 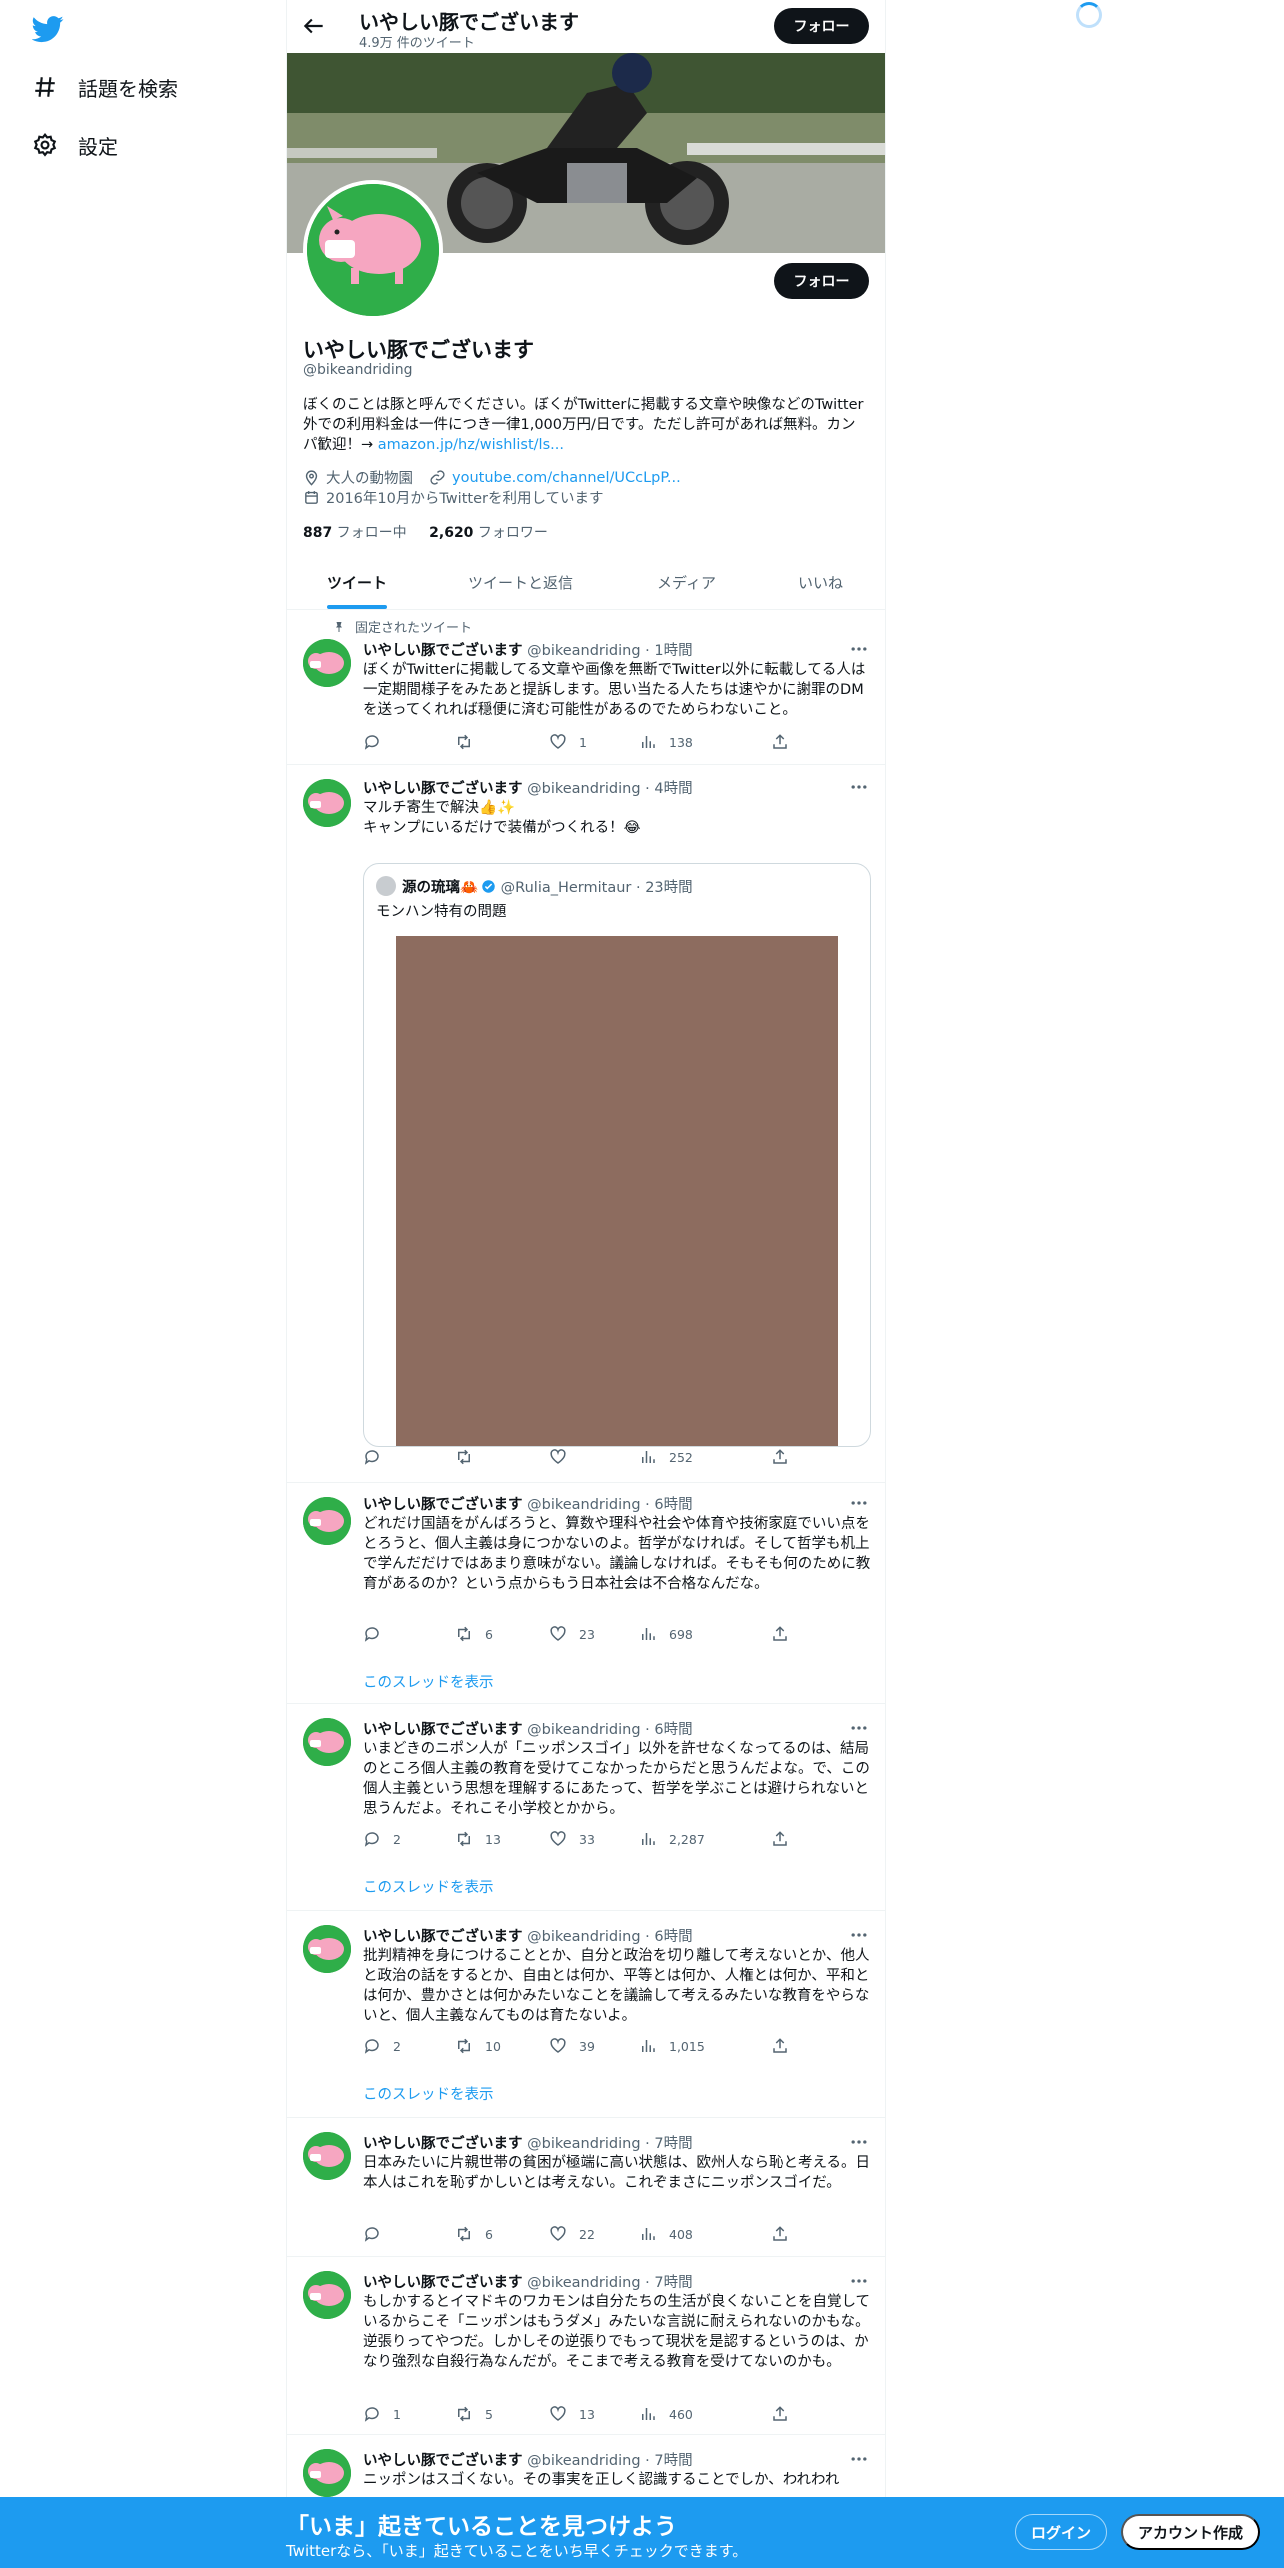 What do you see at coordinates (382, 2414) in the screenshot?
I see `reply-button: 1` at bounding box center [382, 2414].